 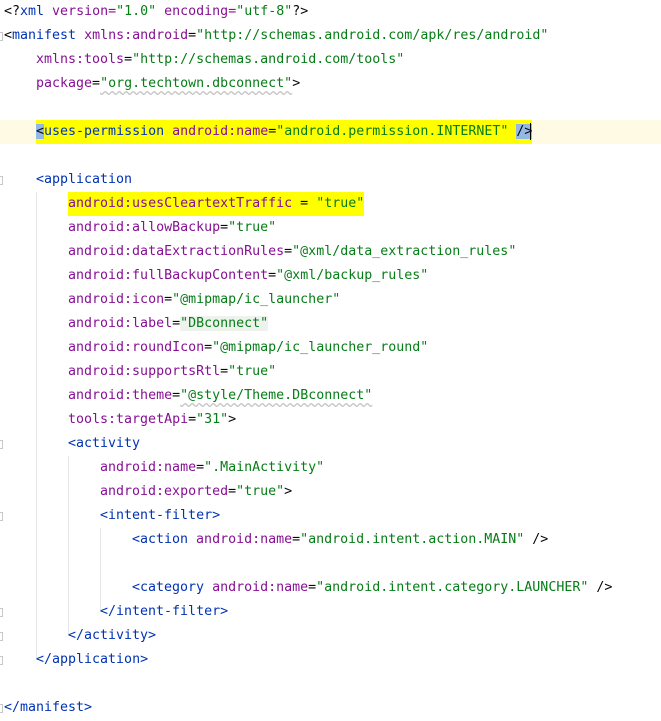 I want to click on intent-filter-tag: <intent-filter>, so click(x=160, y=515).